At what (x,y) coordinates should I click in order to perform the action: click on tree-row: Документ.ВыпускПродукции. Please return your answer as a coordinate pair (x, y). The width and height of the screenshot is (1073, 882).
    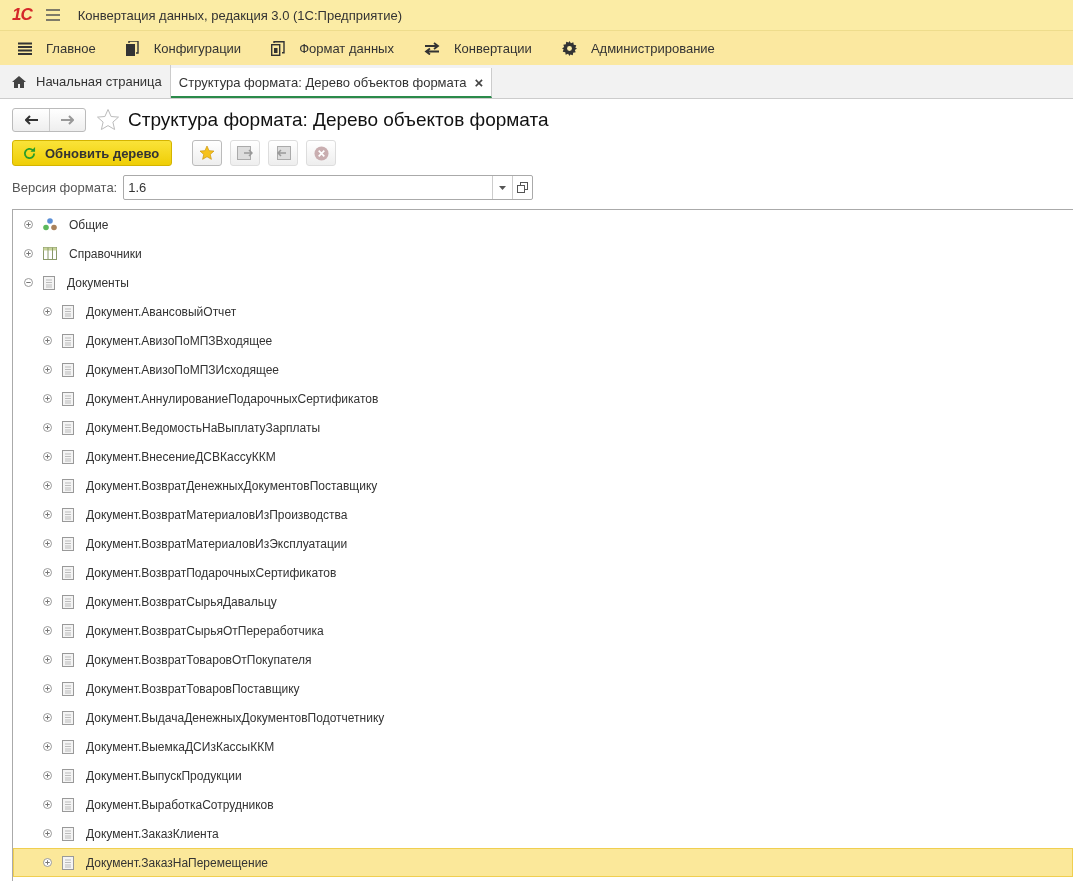
    Looking at the image, I should click on (543, 775).